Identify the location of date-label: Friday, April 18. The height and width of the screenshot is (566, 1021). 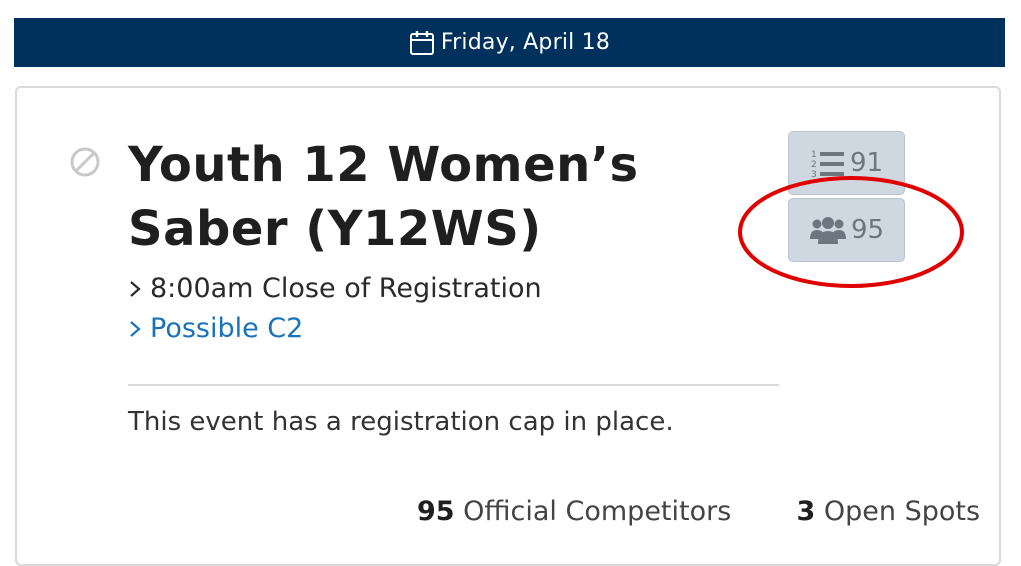
(525, 42).